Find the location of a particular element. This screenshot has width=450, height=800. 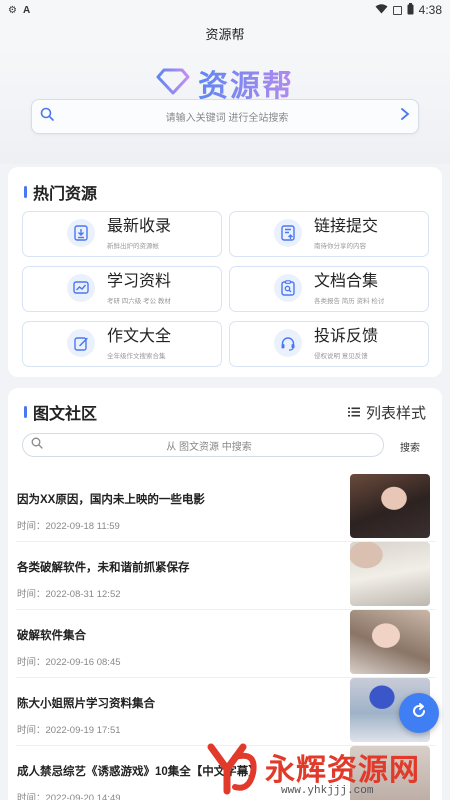

upload-doc-icon is located at coordinates (288, 233).